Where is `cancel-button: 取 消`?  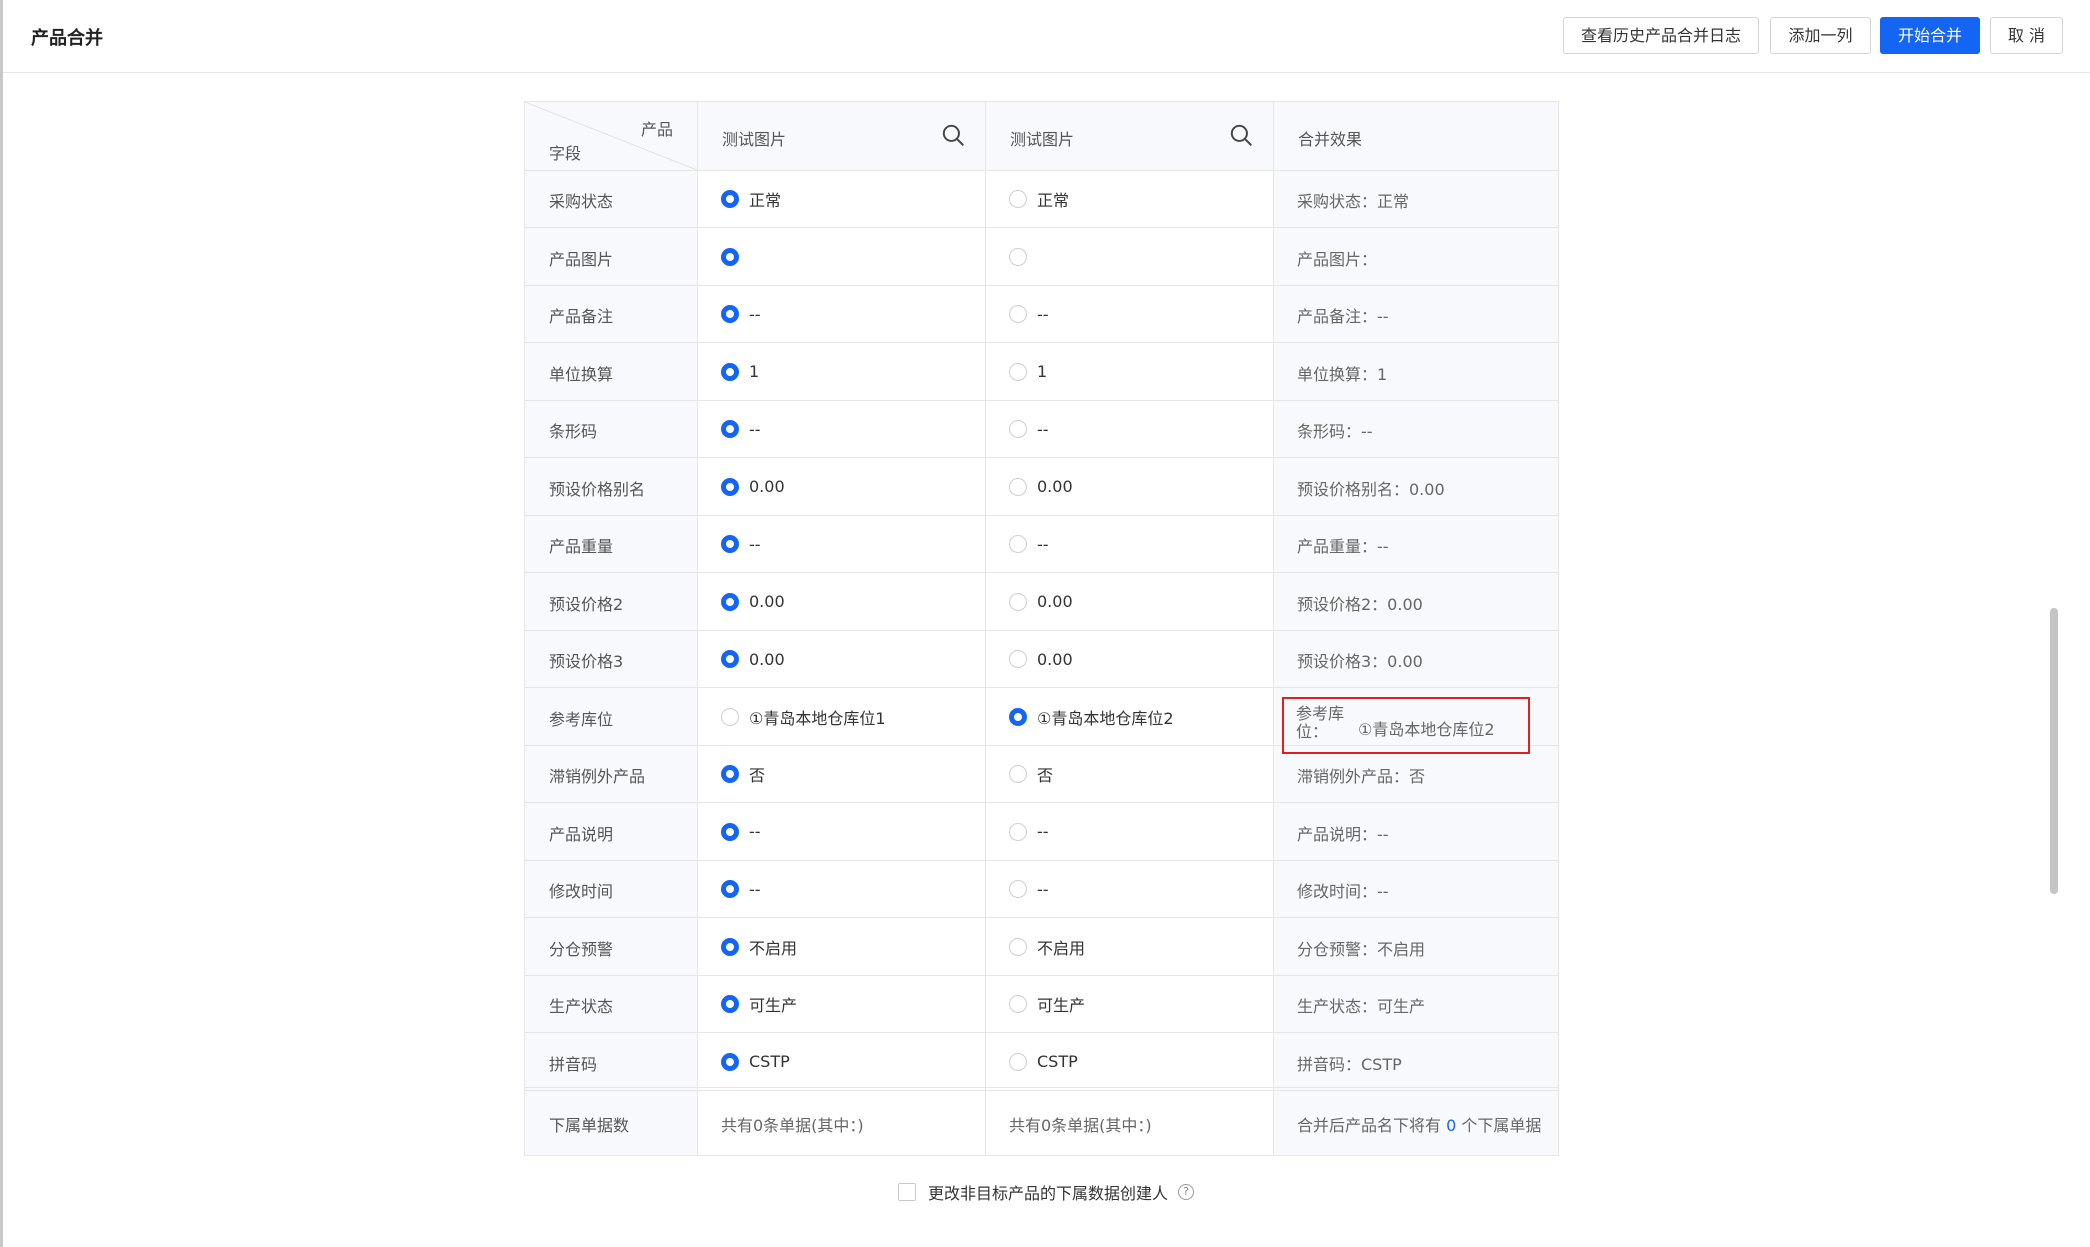
cancel-button: 取 消 is located at coordinates (2026, 35).